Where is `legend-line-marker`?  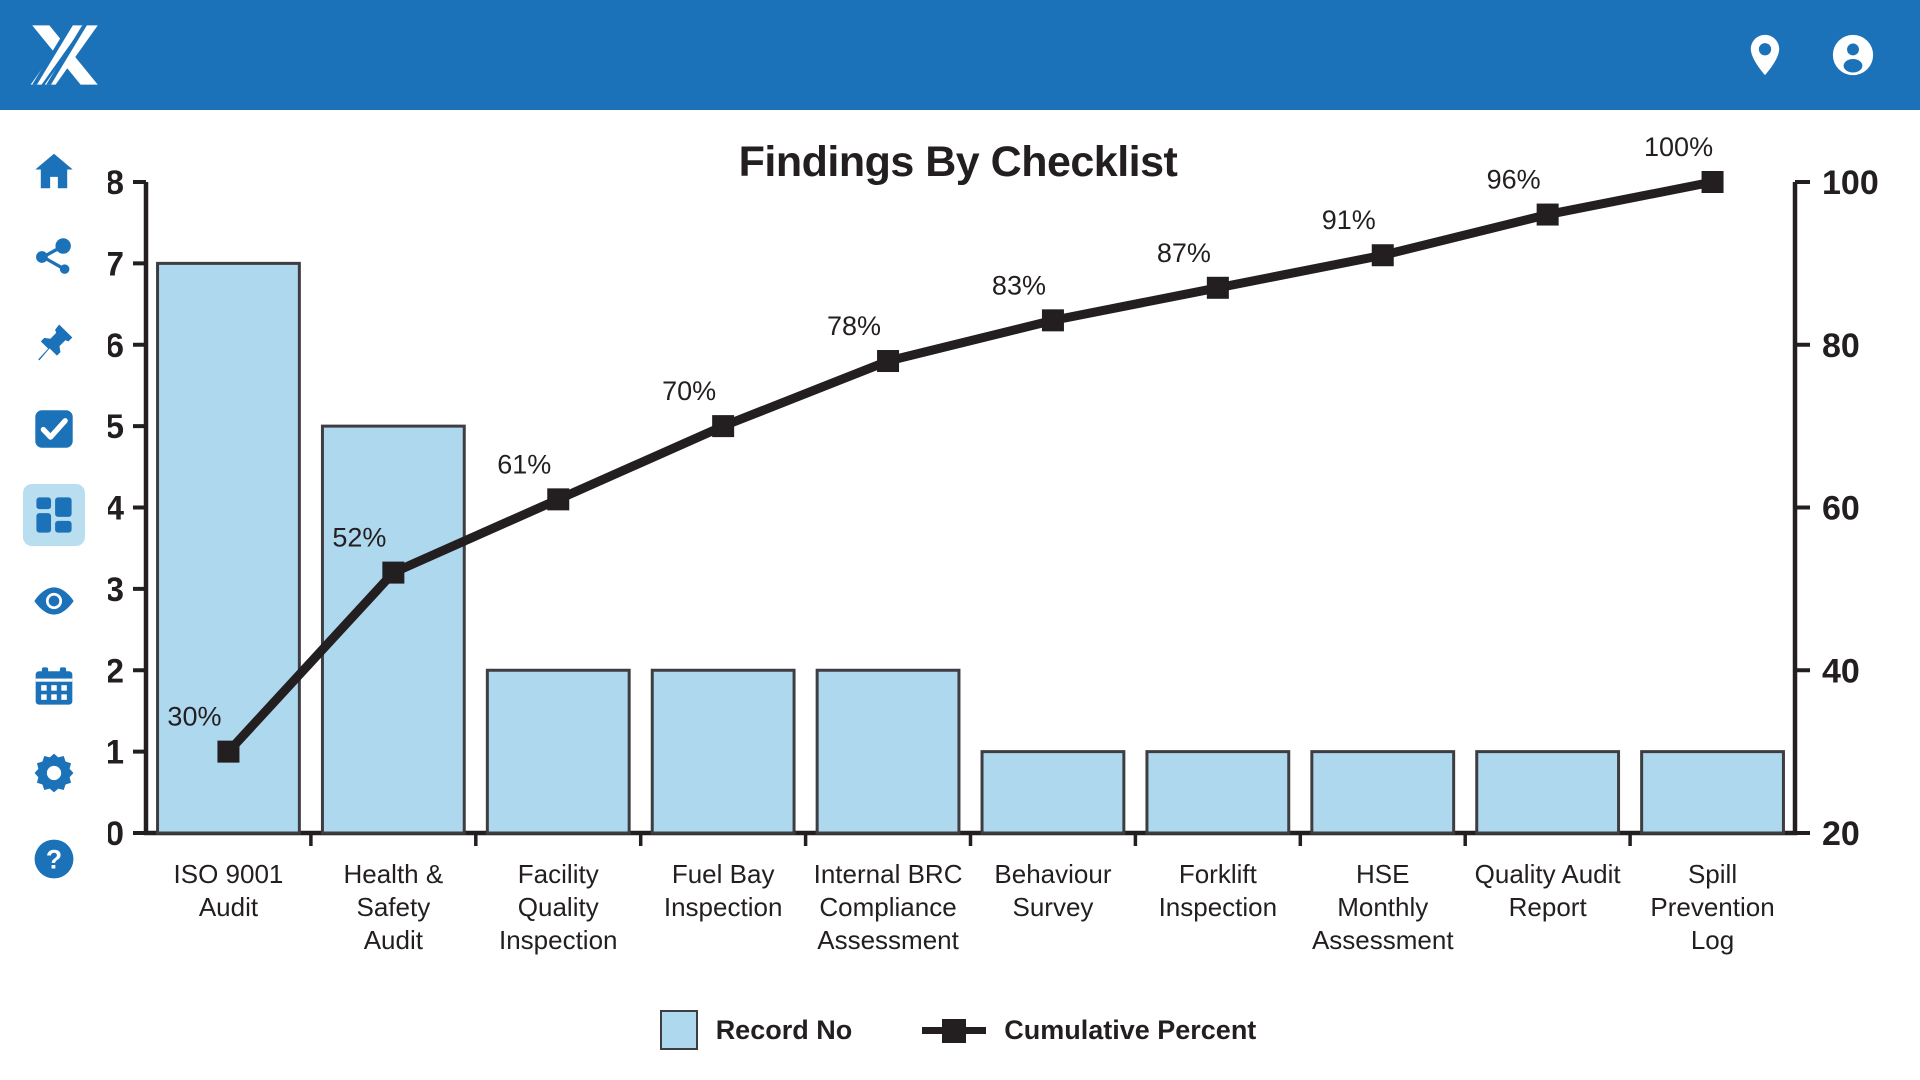
legend-line-marker is located at coordinates (954, 1030).